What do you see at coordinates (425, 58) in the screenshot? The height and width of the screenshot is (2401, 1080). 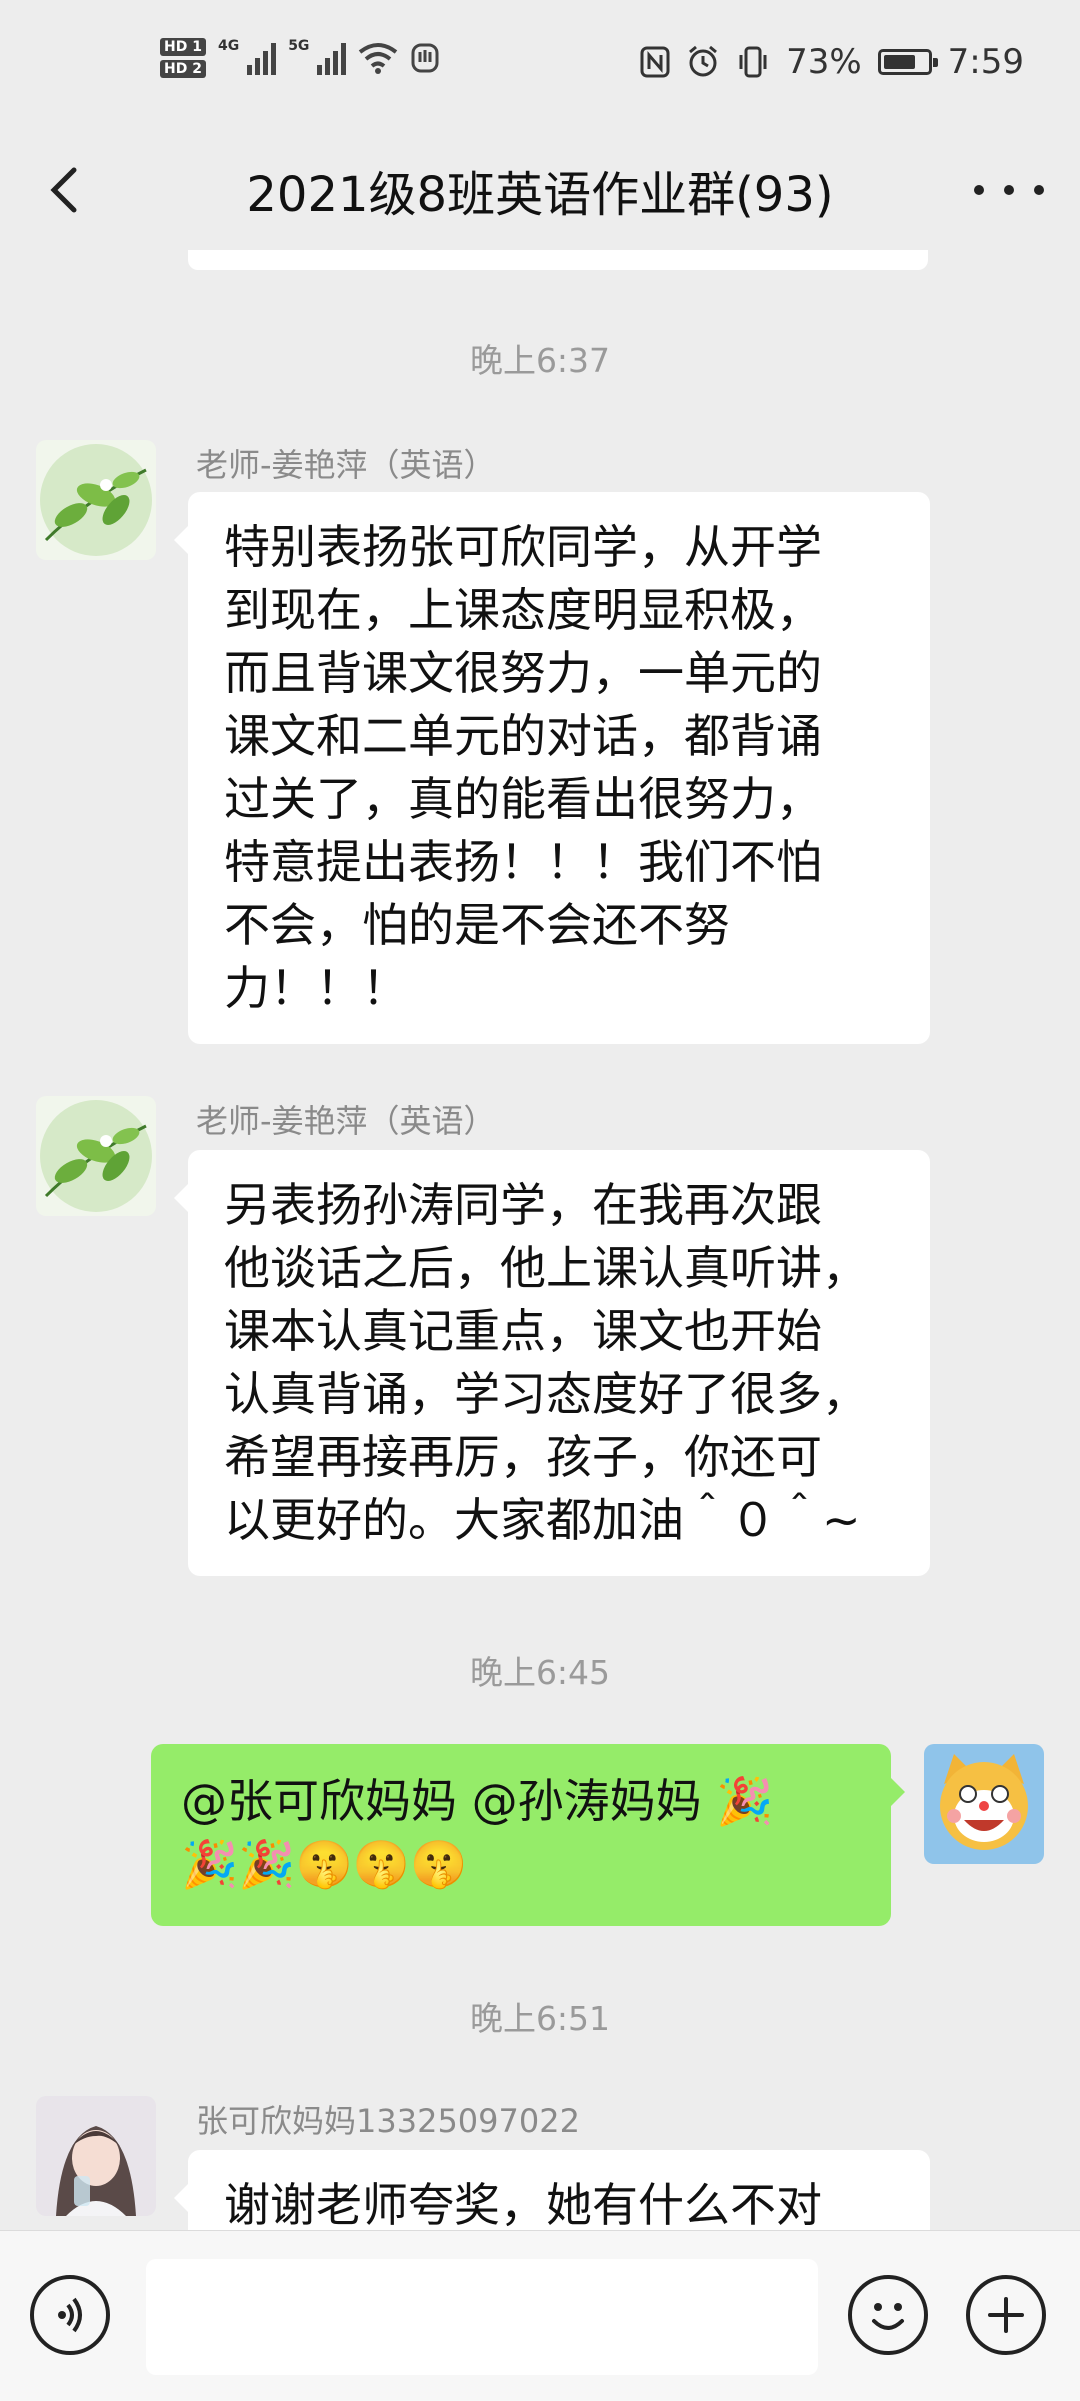 I see `hand-icon` at bounding box center [425, 58].